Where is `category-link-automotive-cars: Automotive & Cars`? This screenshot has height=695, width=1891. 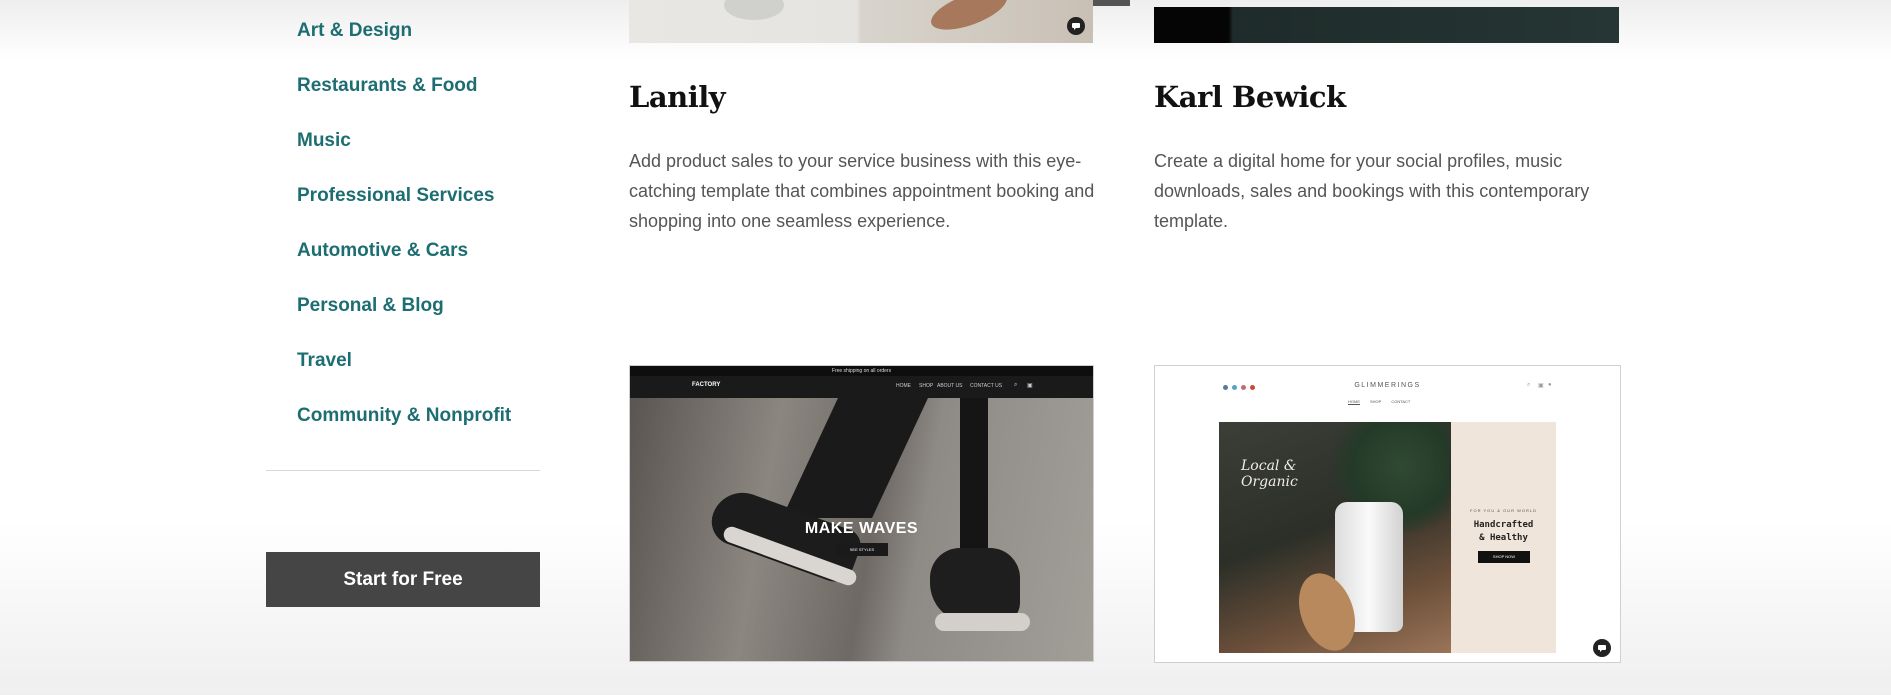 category-link-automotive-cars: Automotive & Cars is located at coordinates (382, 251).